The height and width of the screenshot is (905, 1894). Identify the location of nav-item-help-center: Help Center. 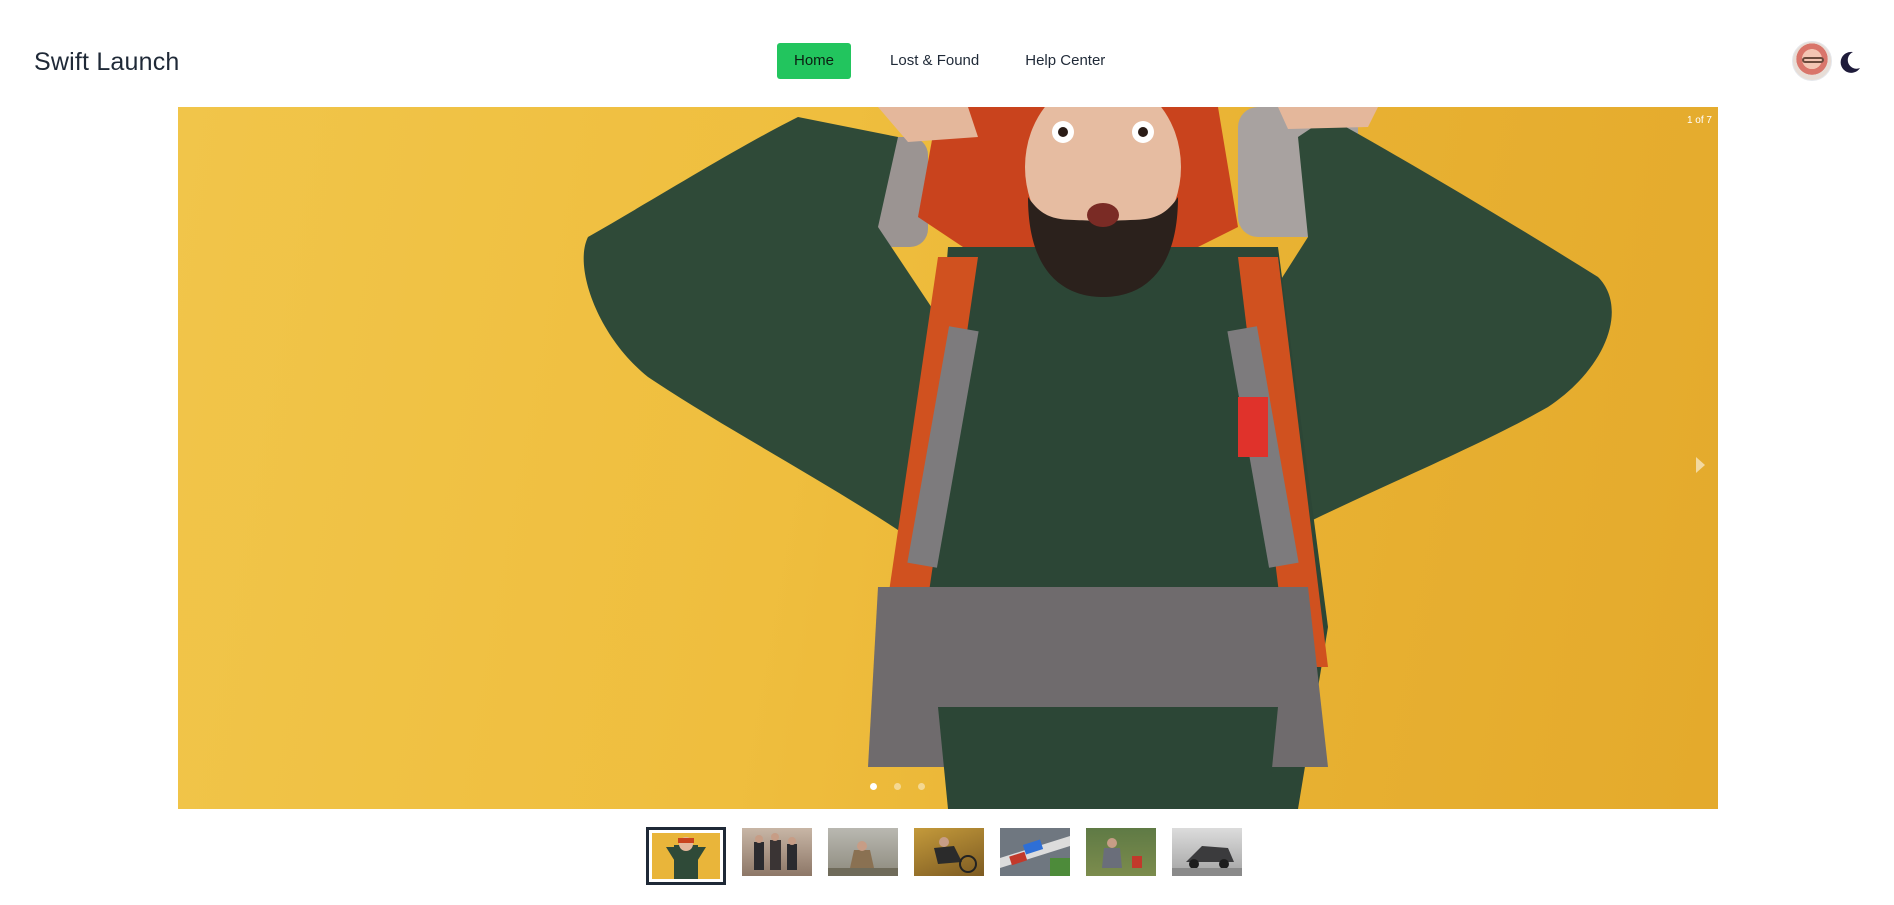
(1065, 61).